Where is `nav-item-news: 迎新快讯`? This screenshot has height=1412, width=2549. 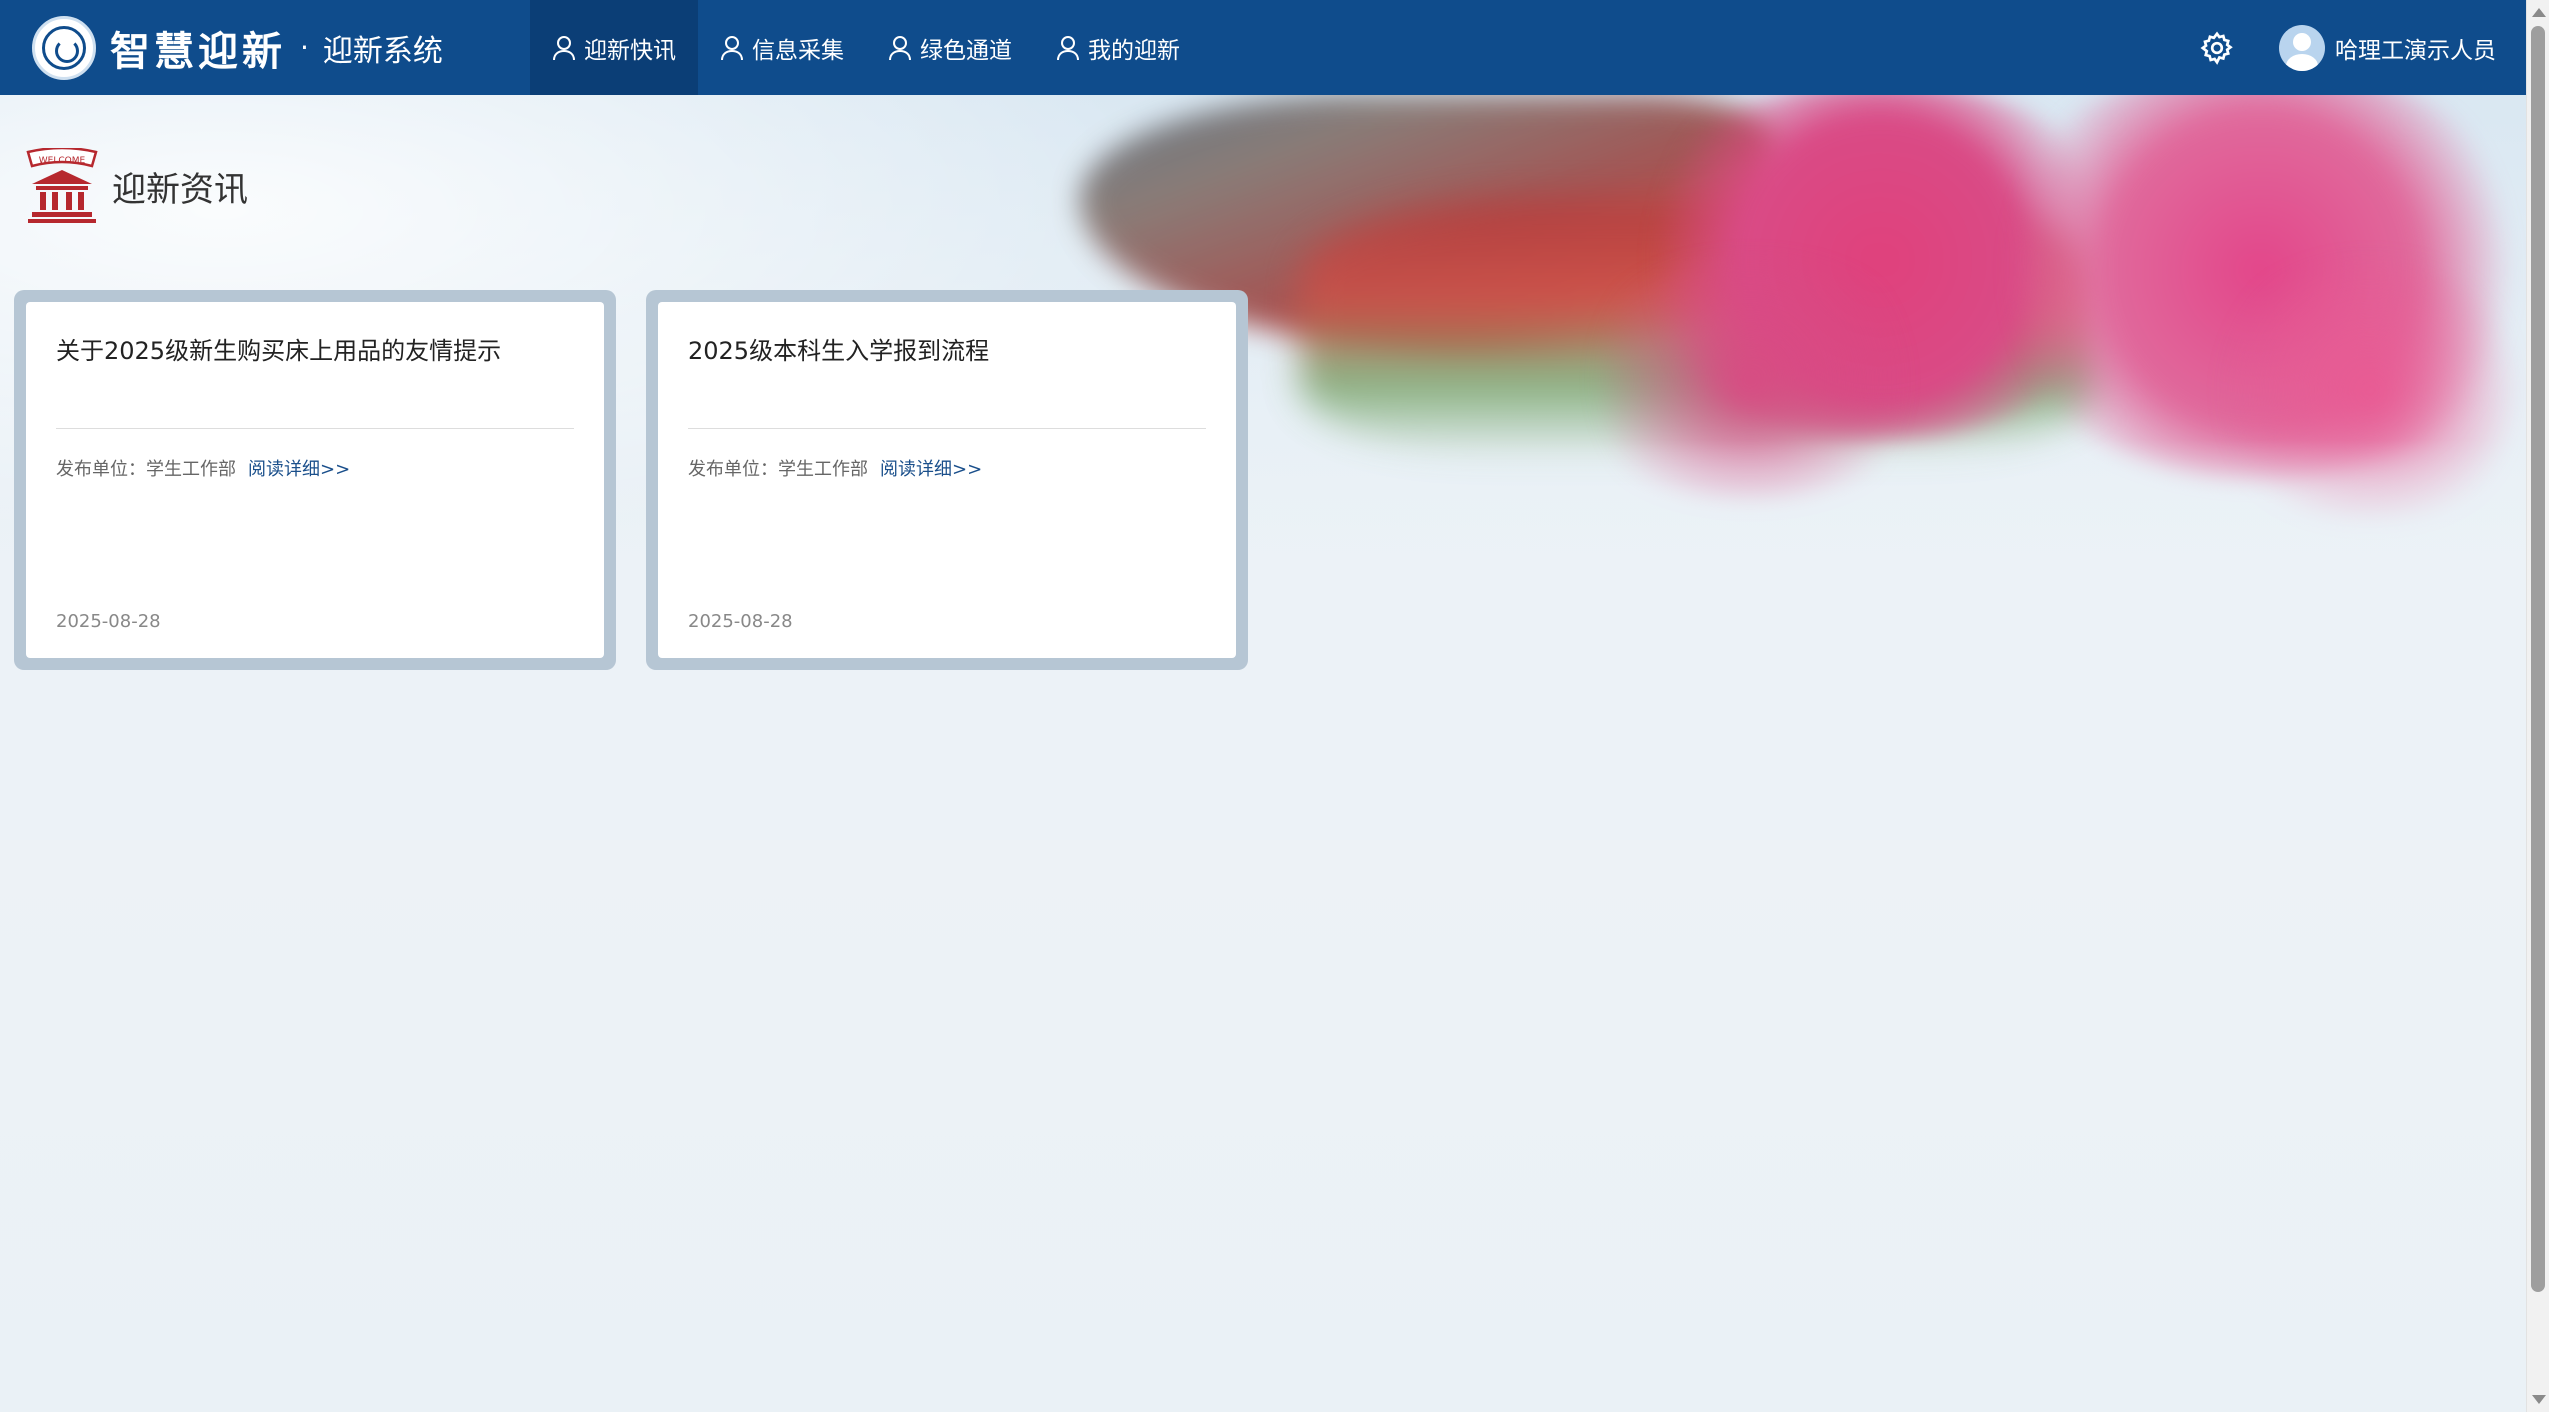
nav-item-news: 迎新快讯 is located at coordinates (614, 47).